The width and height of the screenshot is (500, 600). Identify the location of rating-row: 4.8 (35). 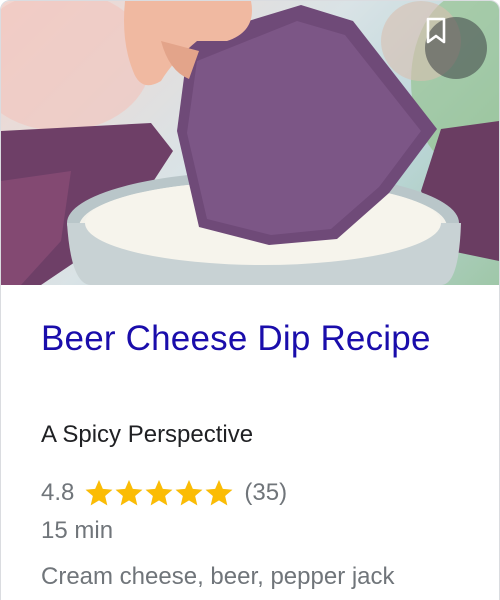
(164, 493).